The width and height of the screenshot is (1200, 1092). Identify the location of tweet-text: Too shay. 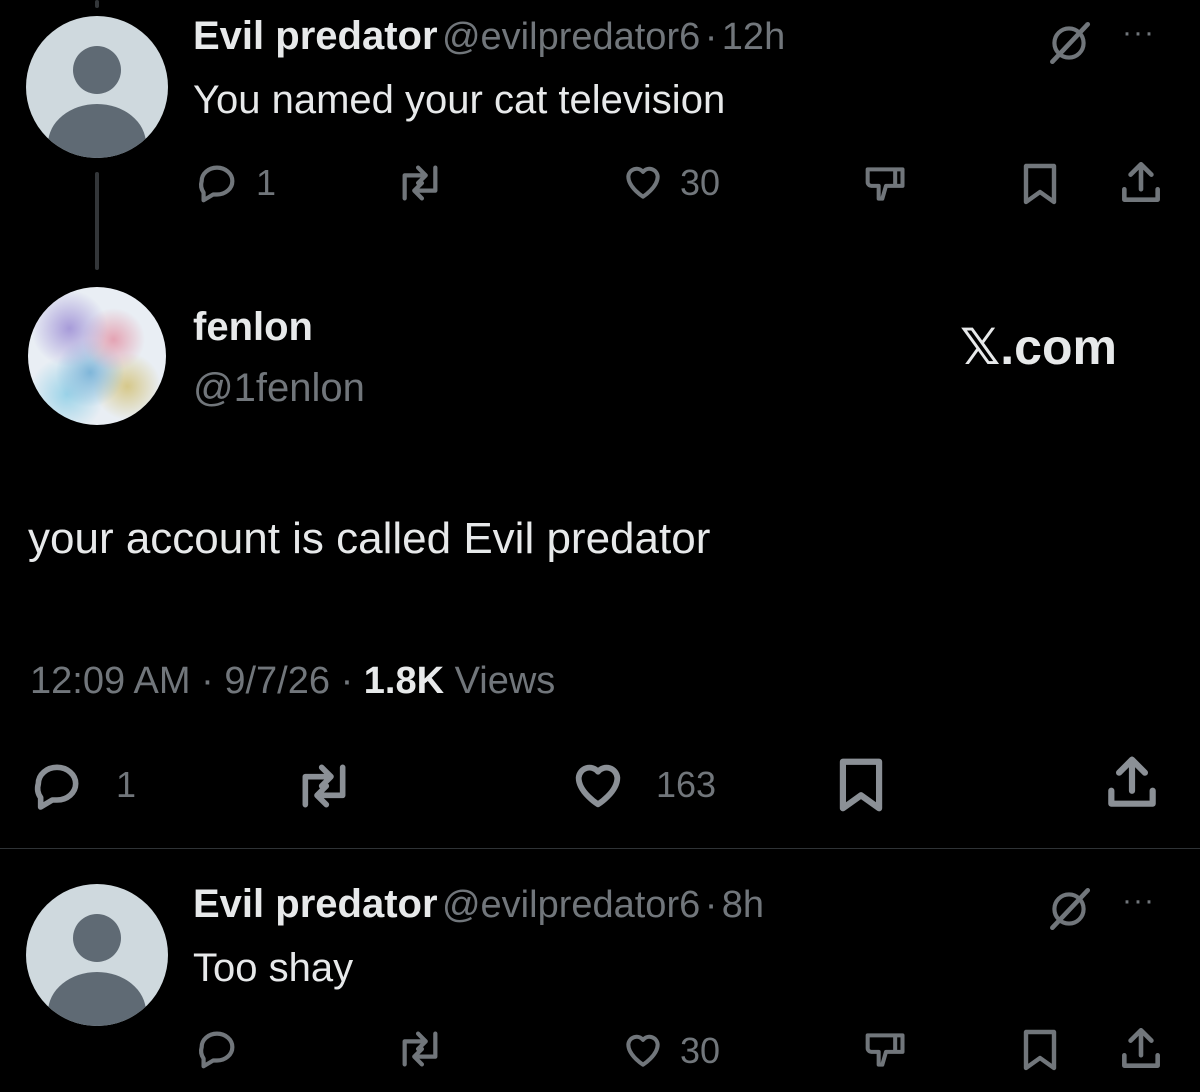
(273, 968).